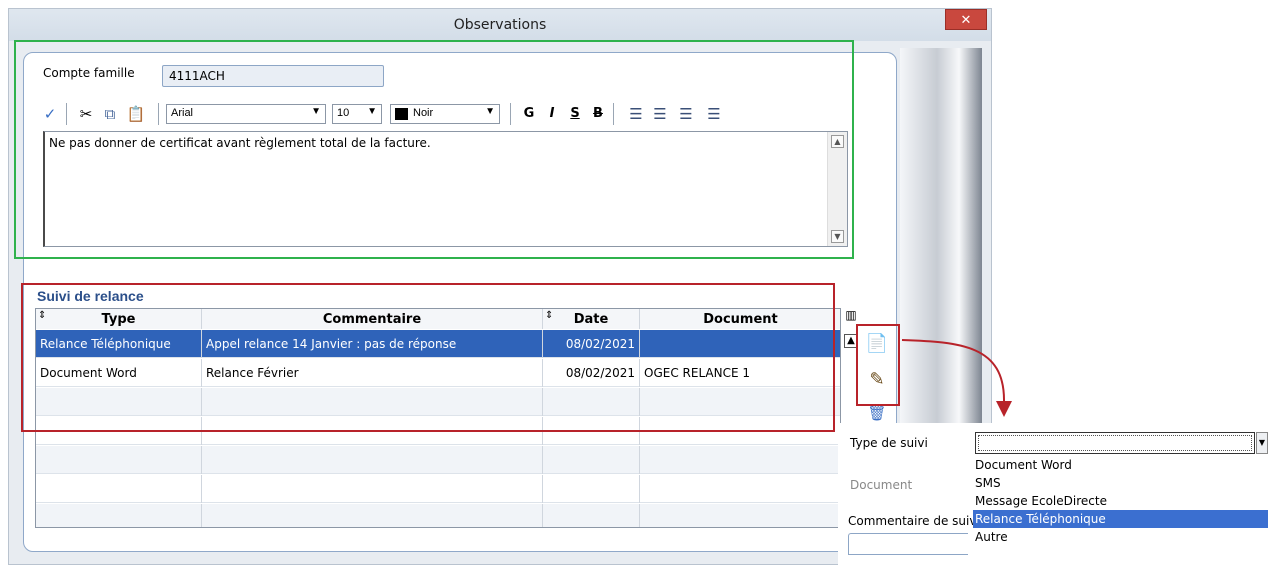  What do you see at coordinates (908, 544) in the screenshot?
I see `commentaire-field` at bounding box center [908, 544].